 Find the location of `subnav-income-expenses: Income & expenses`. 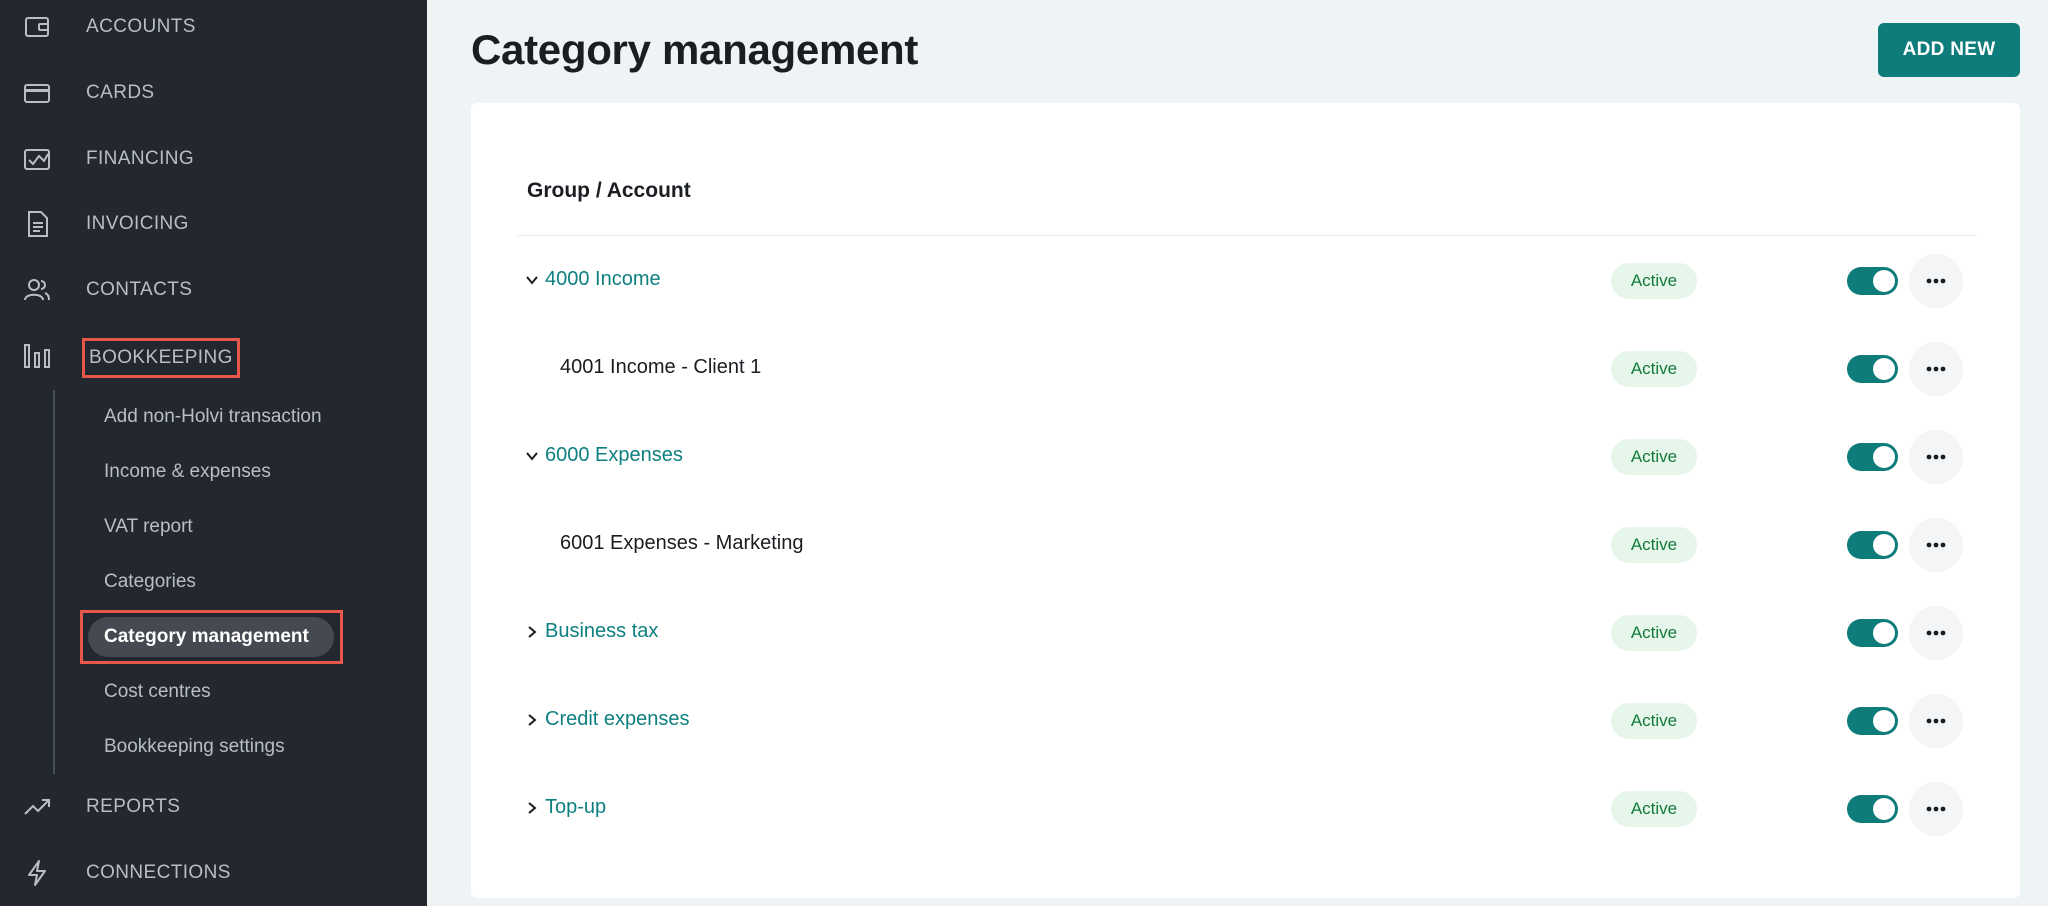

subnav-income-expenses: Income & expenses is located at coordinates (187, 472).